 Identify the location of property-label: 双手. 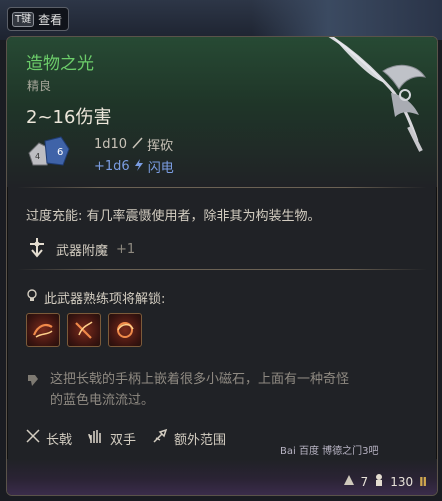
(123, 440).